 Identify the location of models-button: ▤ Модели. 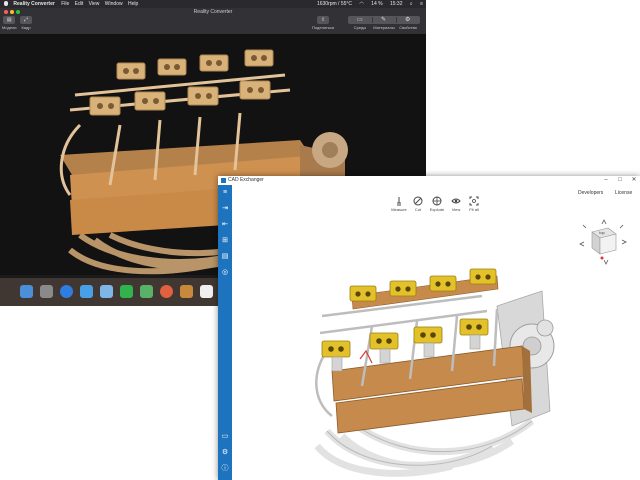
(9, 23).